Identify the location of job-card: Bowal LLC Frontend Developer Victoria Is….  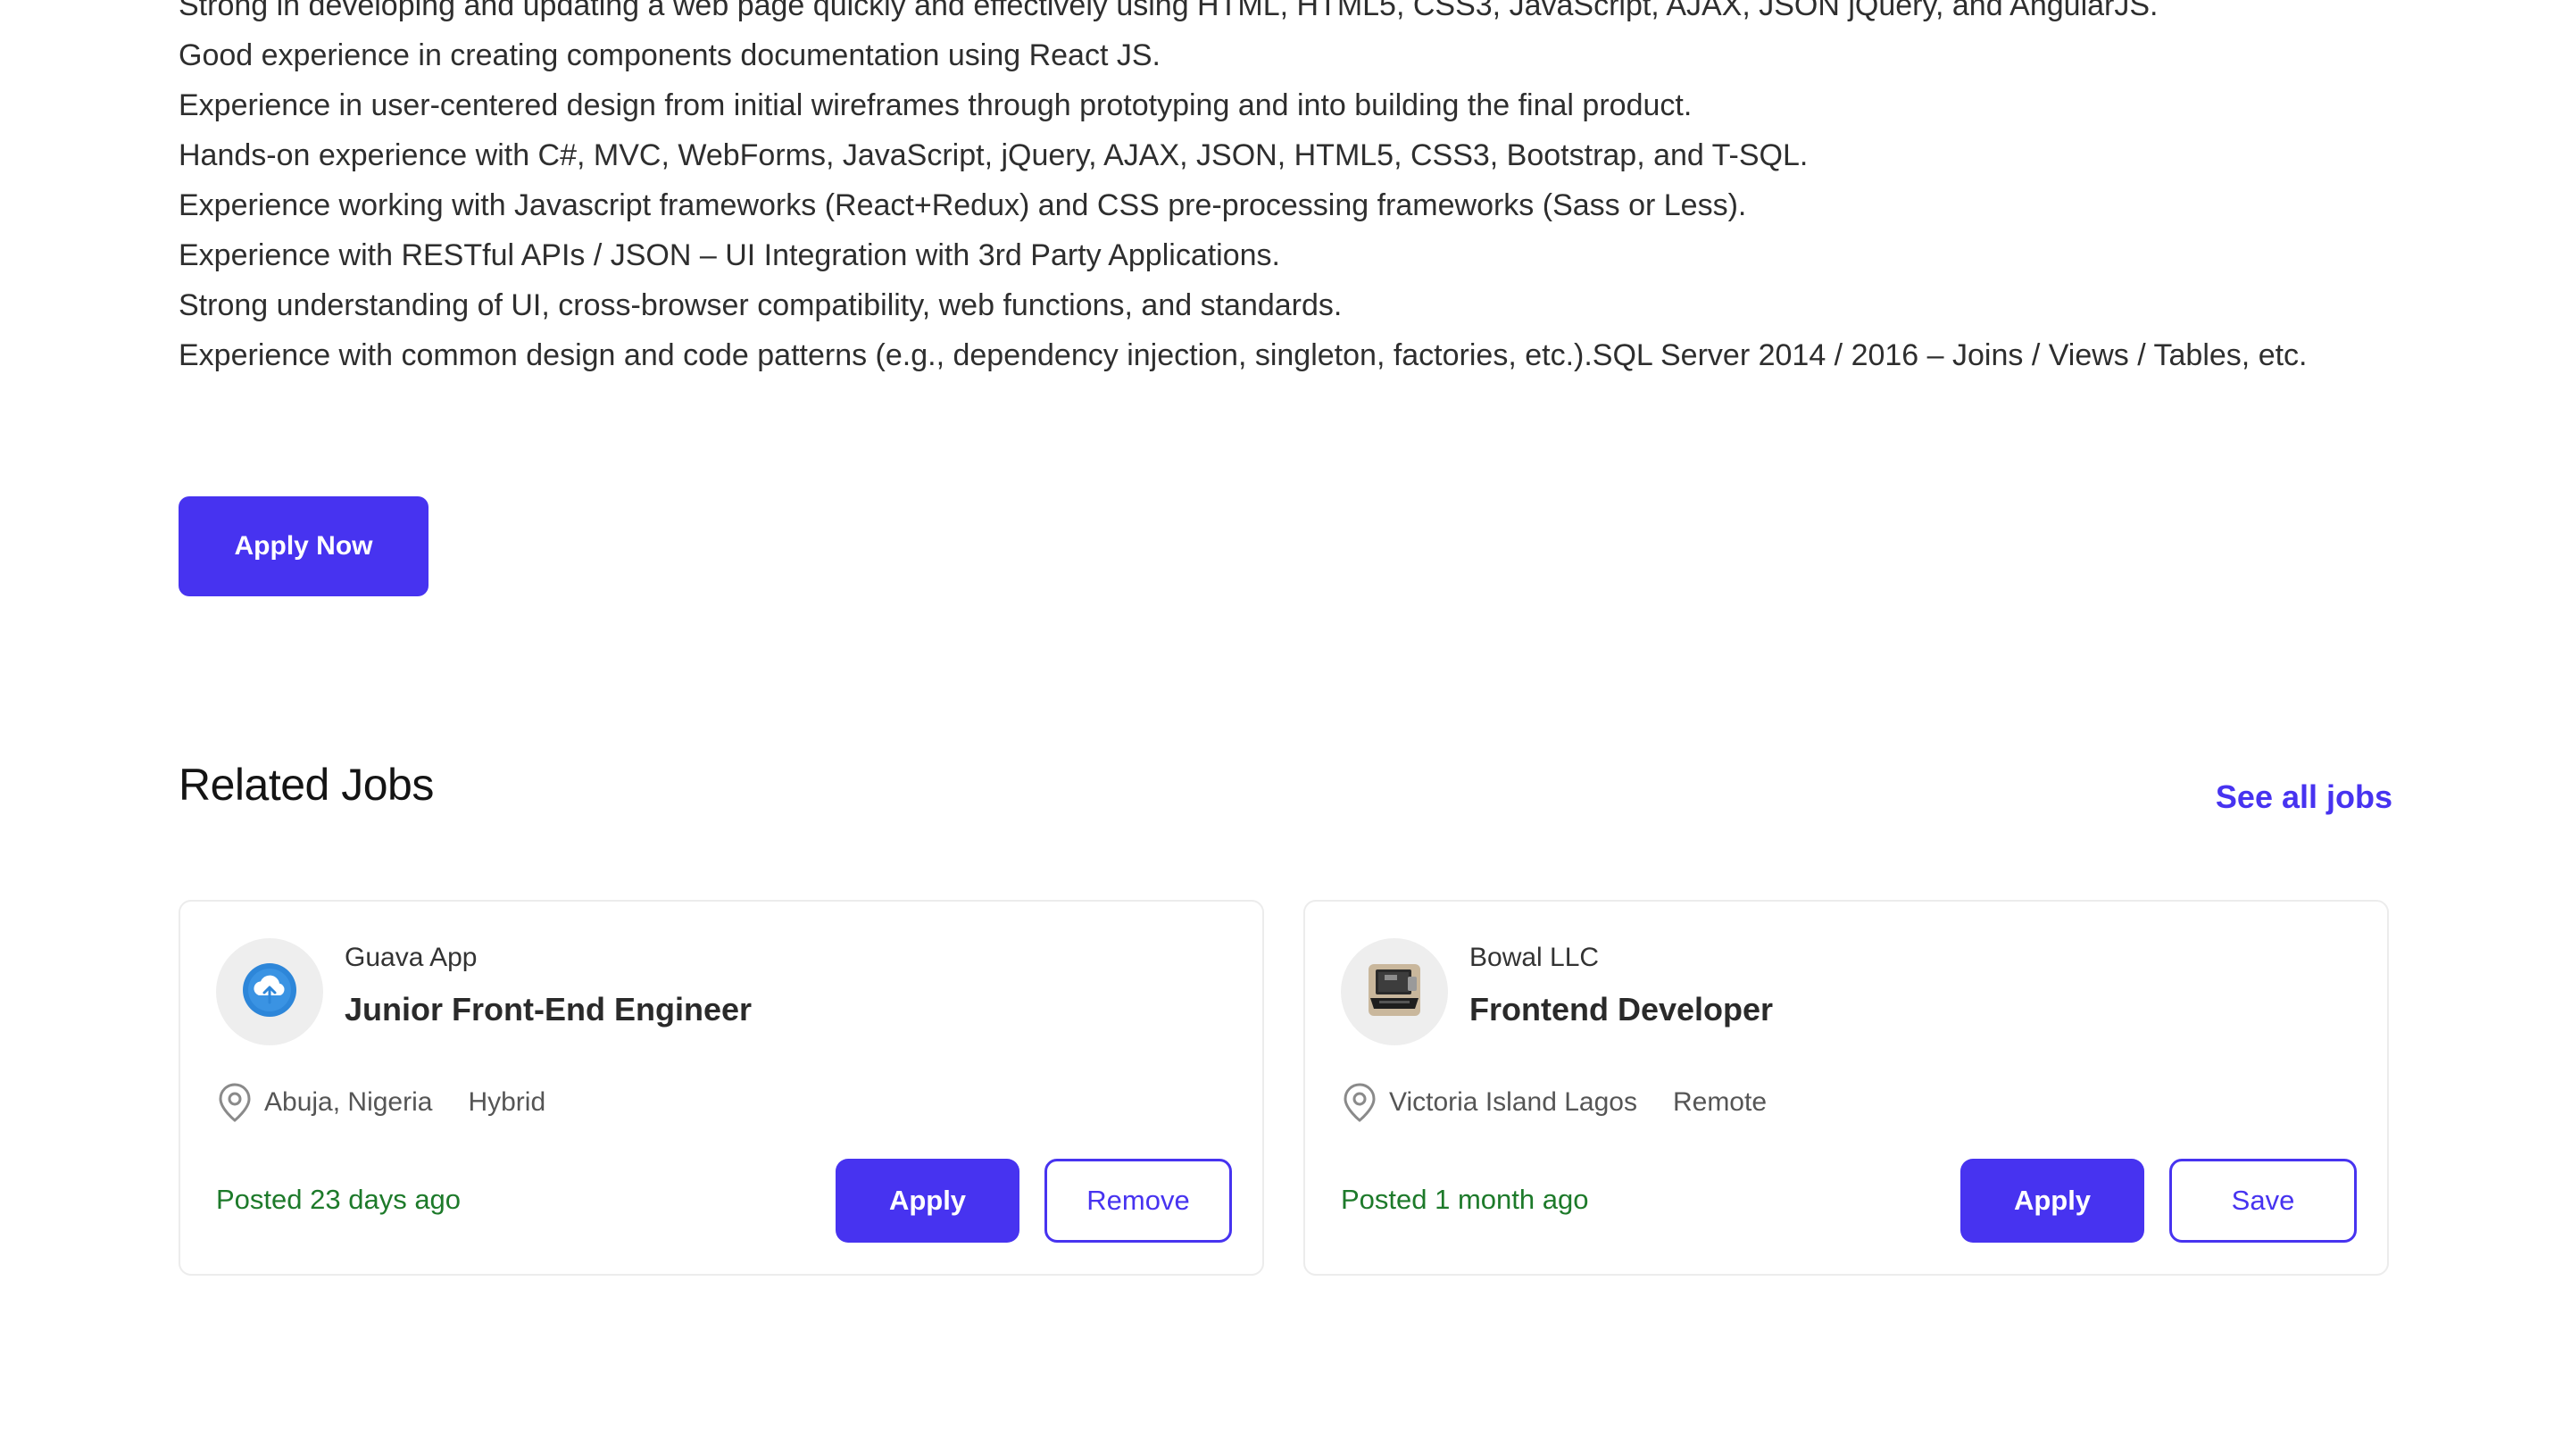
(1846, 1088).